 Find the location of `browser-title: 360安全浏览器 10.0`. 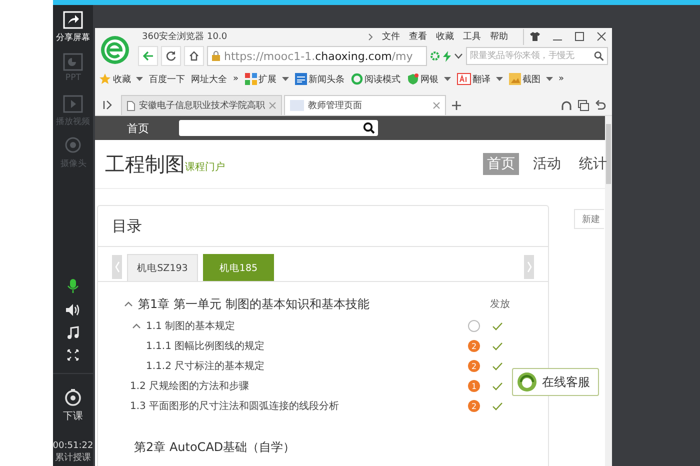

browser-title: 360安全浏览器 10.0 is located at coordinates (185, 36).